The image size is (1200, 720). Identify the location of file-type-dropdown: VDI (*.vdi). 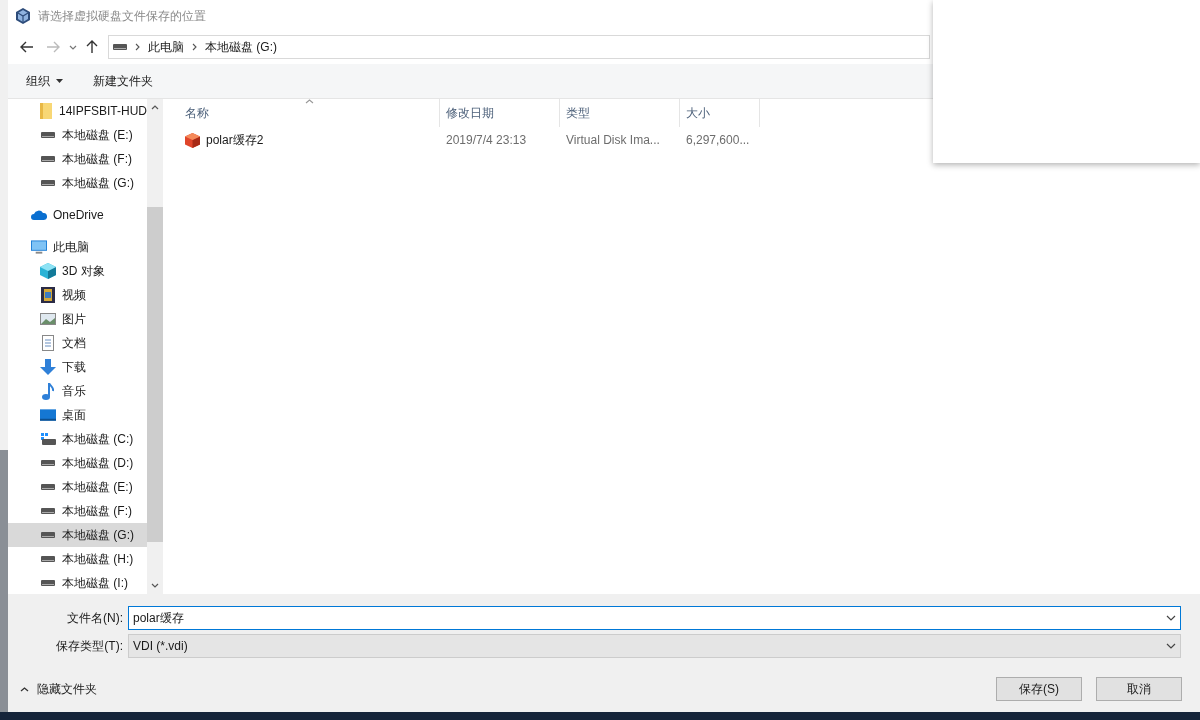
(654, 646).